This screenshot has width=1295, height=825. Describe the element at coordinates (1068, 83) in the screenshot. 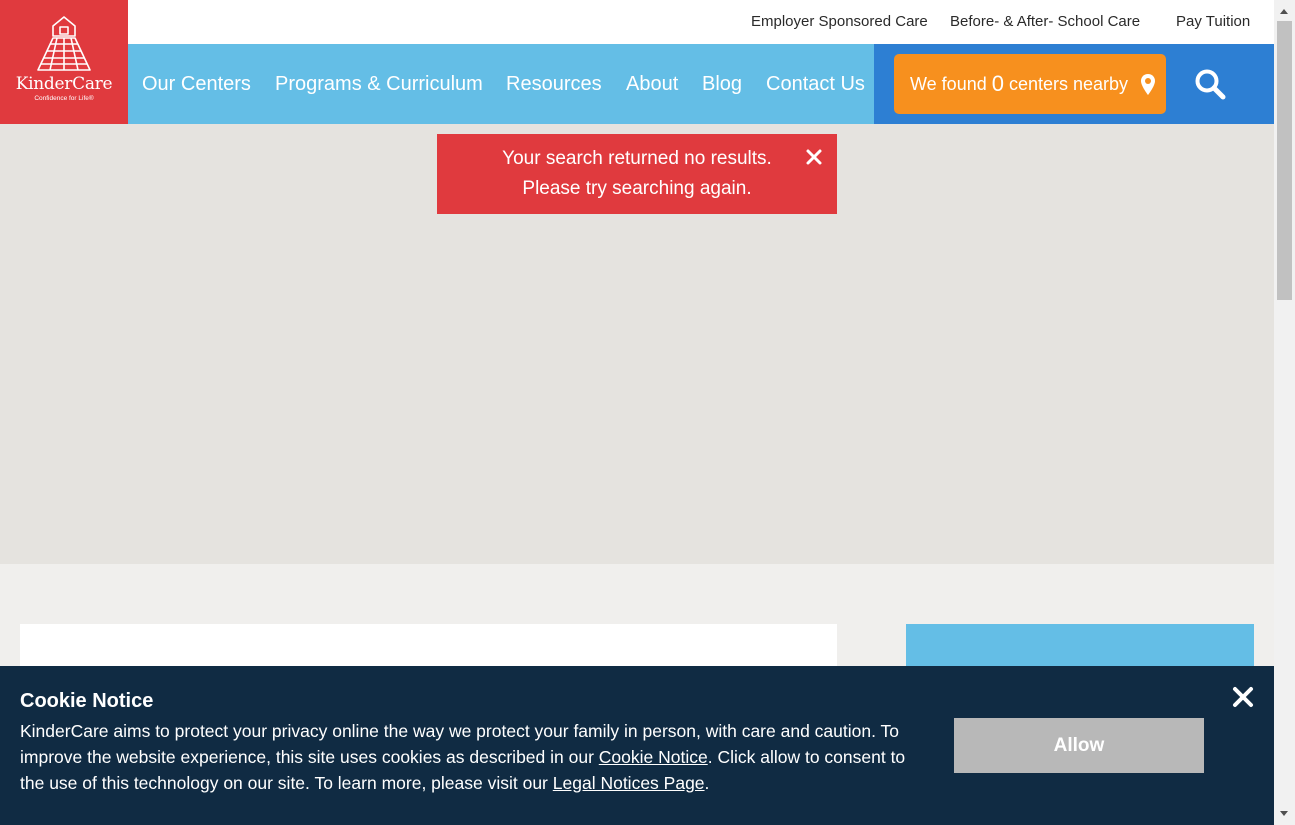

I see `centers-nearby-suffix: centers nearby` at that location.